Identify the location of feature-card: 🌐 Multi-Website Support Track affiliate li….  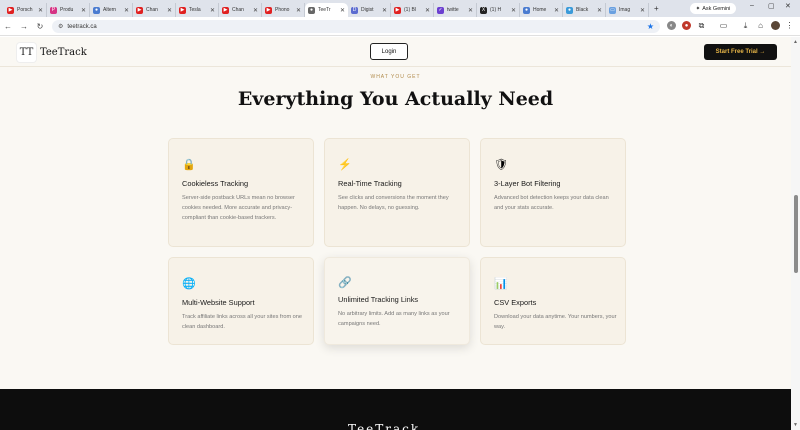
(241, 301).